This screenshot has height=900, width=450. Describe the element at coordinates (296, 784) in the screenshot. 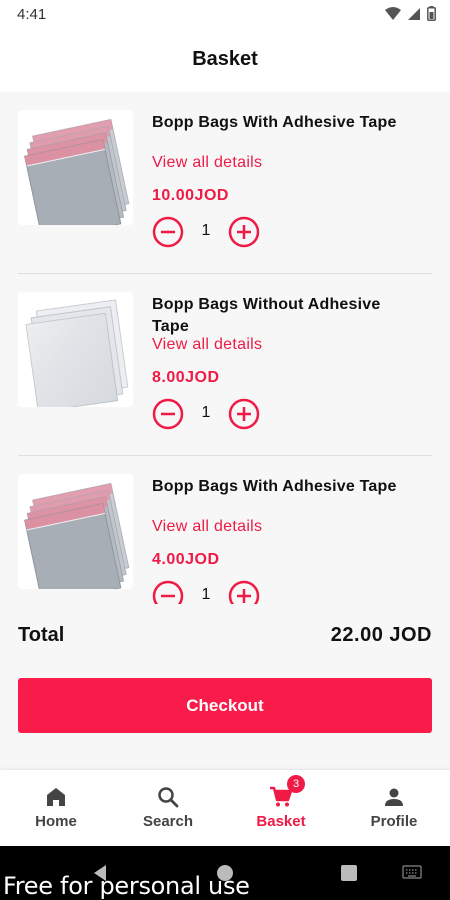

I see `basket-count-badge: 3` at that location.